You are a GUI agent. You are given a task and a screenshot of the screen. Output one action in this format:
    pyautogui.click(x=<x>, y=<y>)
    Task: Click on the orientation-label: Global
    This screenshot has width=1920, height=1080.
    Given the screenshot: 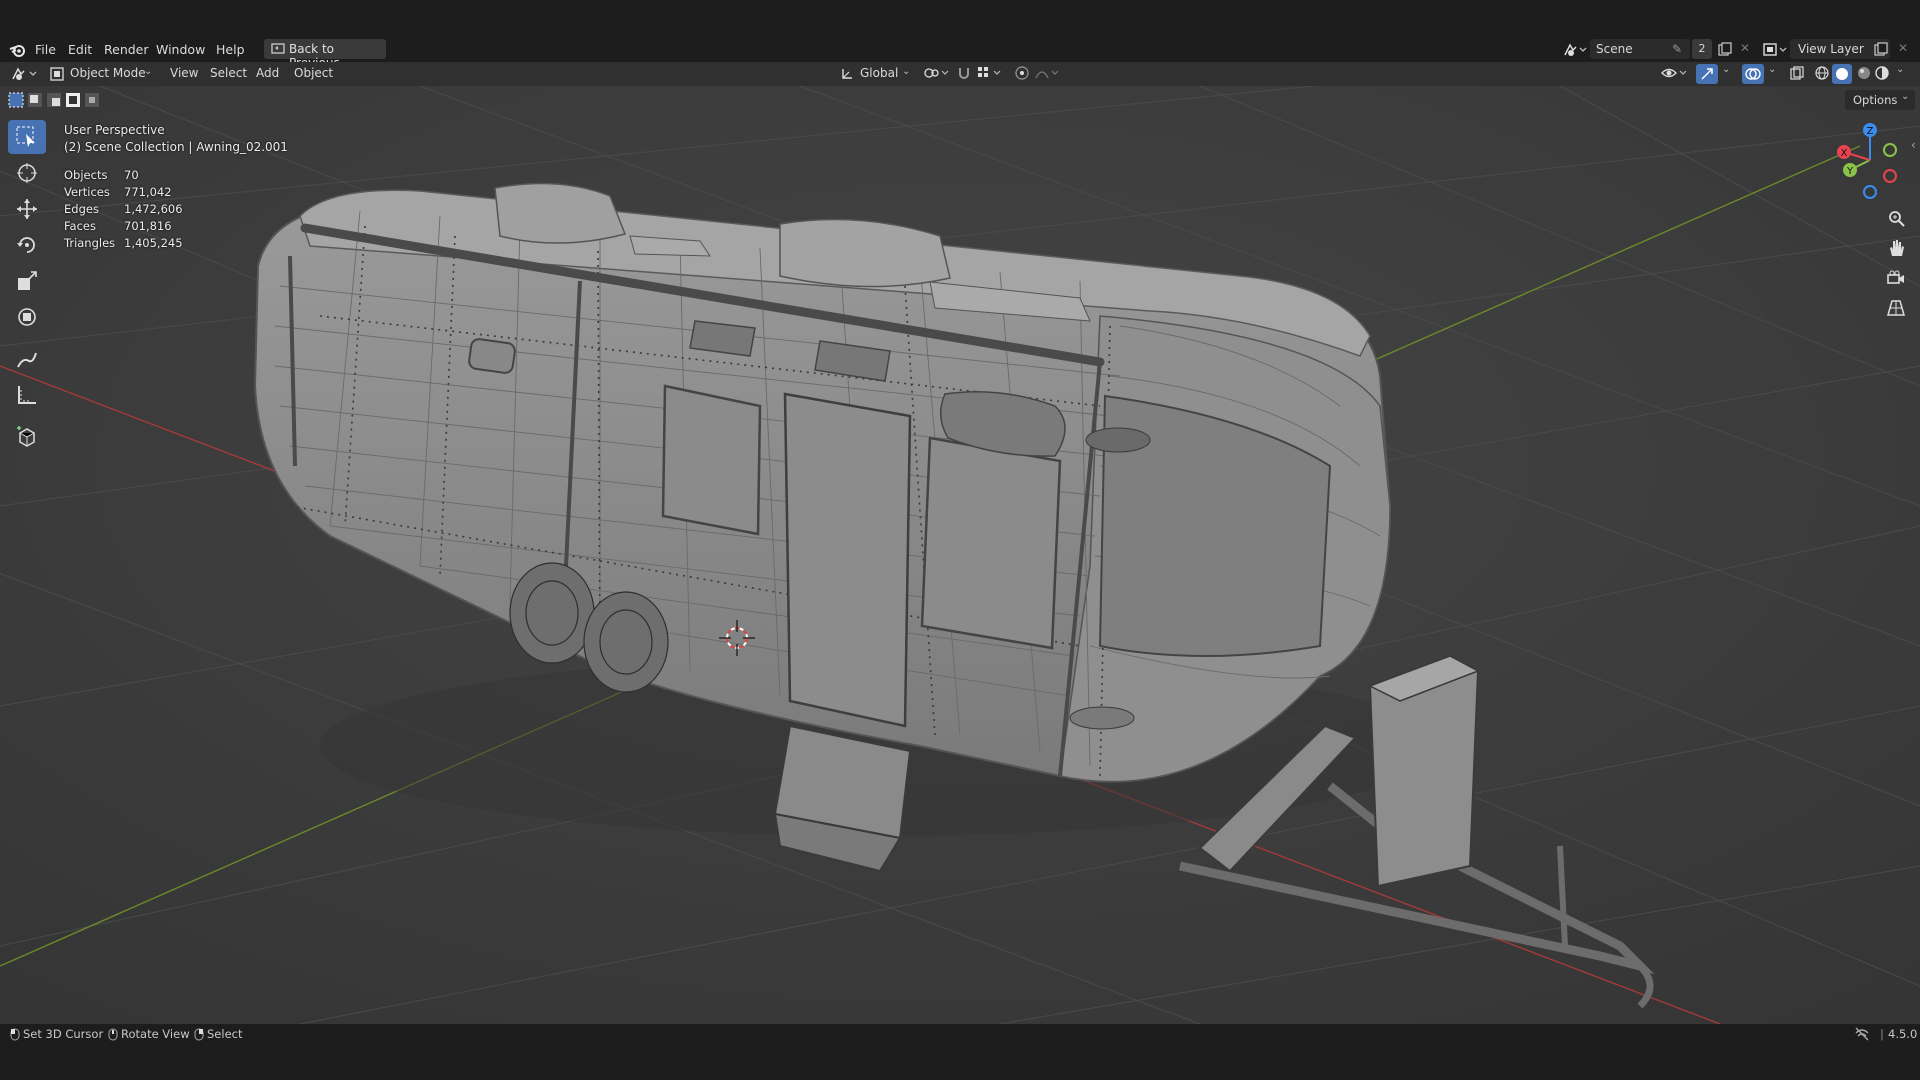 What is the action you would take?
    pyautogui.click(x=879, y=73)
    